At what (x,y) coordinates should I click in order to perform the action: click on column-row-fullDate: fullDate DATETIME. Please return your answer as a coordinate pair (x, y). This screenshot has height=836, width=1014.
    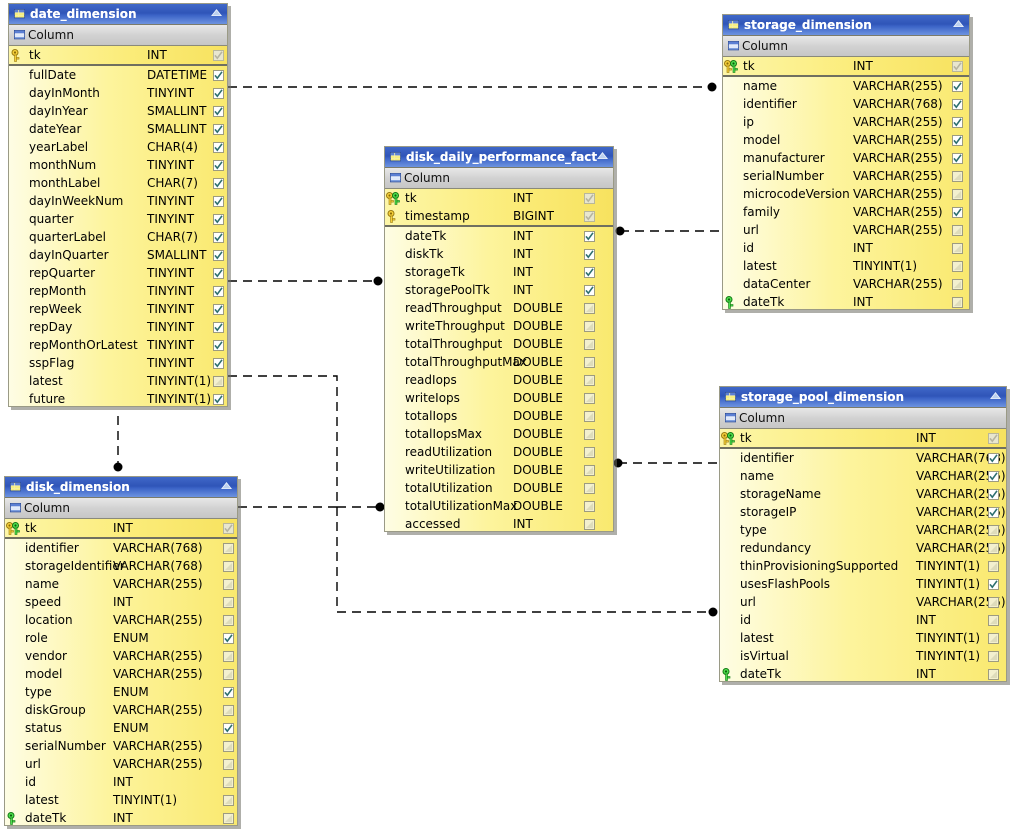
    Looking at the image, I should click on (118, 75).